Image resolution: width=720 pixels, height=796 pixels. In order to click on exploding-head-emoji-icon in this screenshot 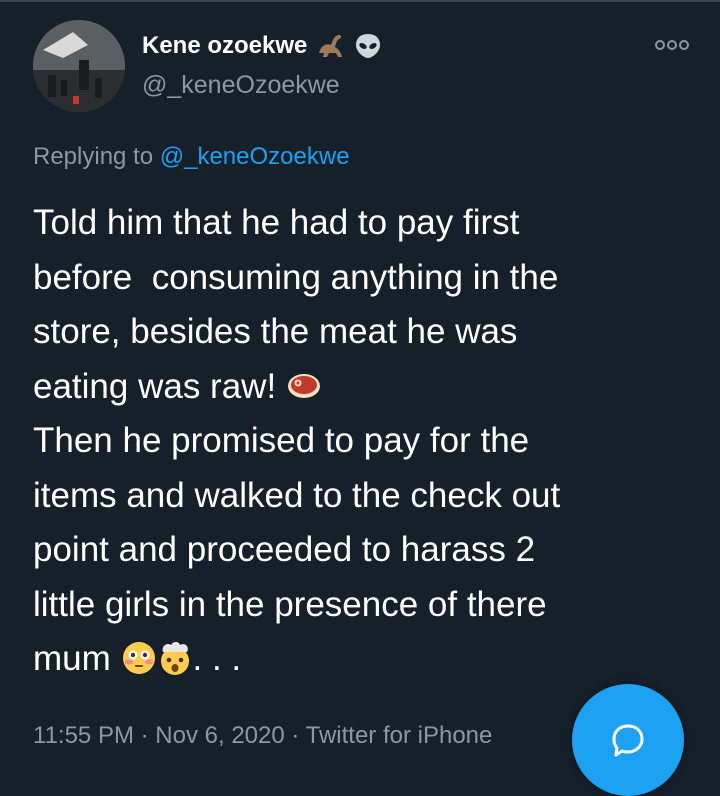, I will do `click(174, 658)`.